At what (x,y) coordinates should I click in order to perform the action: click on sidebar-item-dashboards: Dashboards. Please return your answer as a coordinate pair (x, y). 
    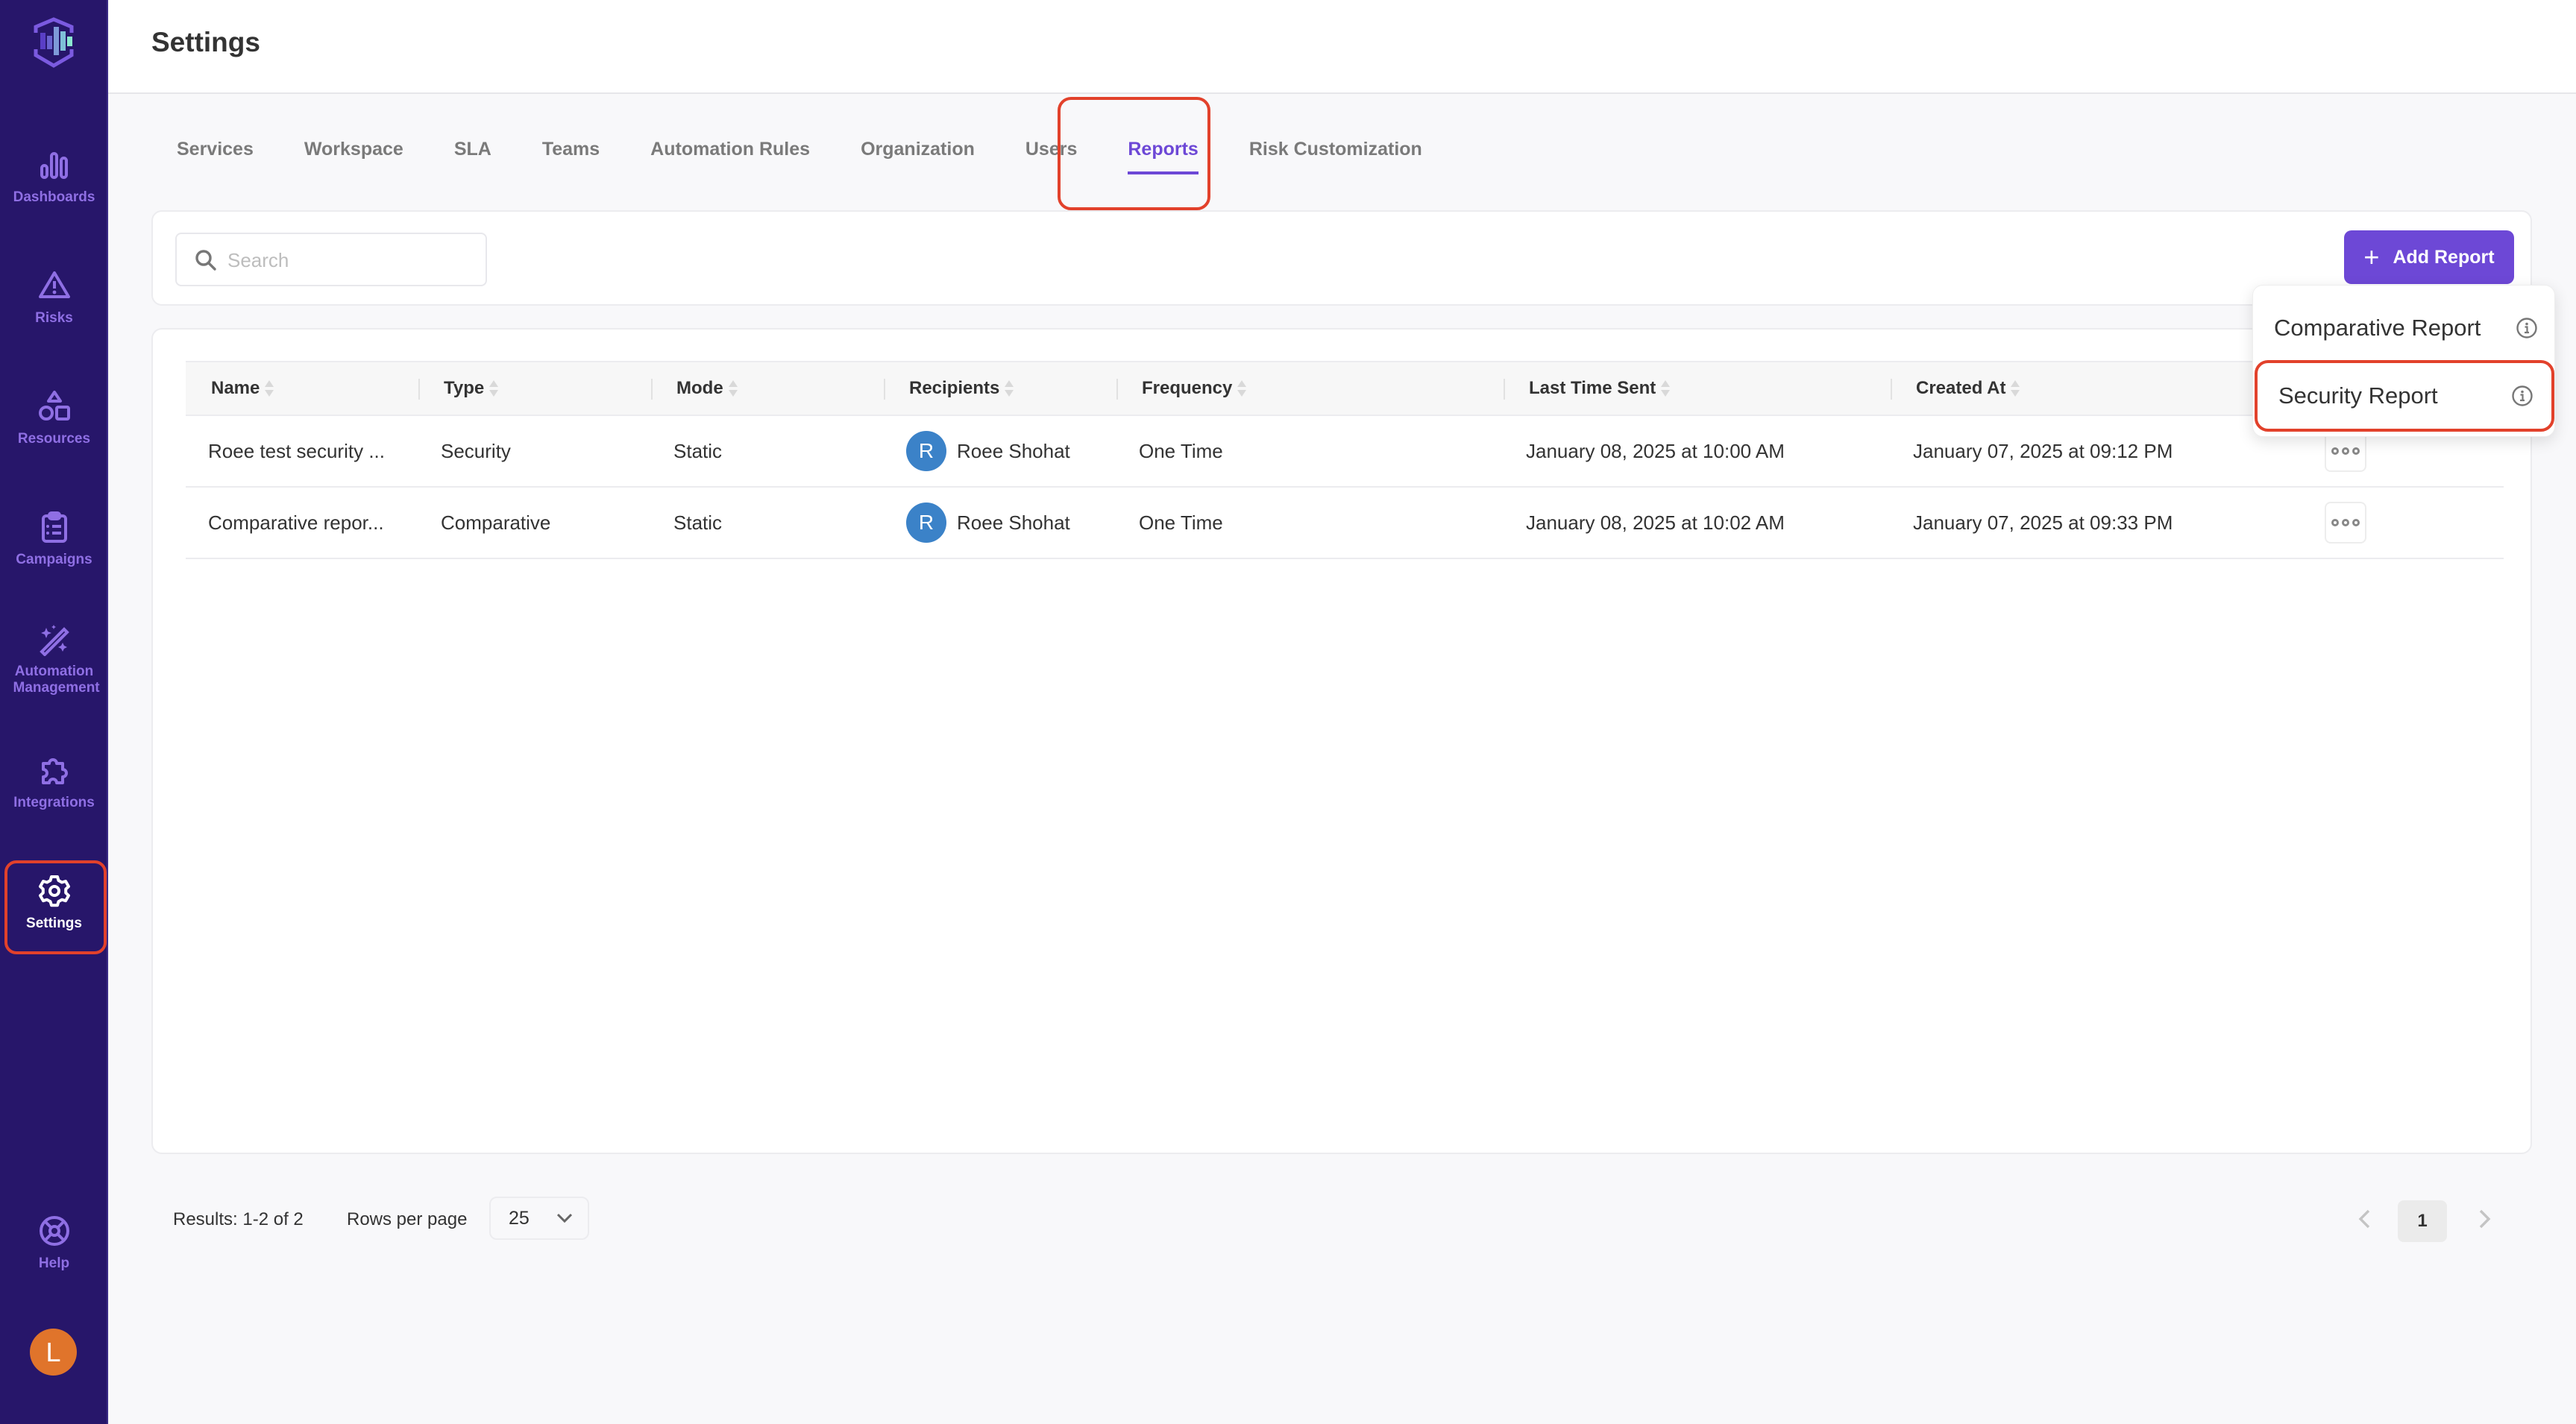
    Looking at the image, I should click on (54, 177).